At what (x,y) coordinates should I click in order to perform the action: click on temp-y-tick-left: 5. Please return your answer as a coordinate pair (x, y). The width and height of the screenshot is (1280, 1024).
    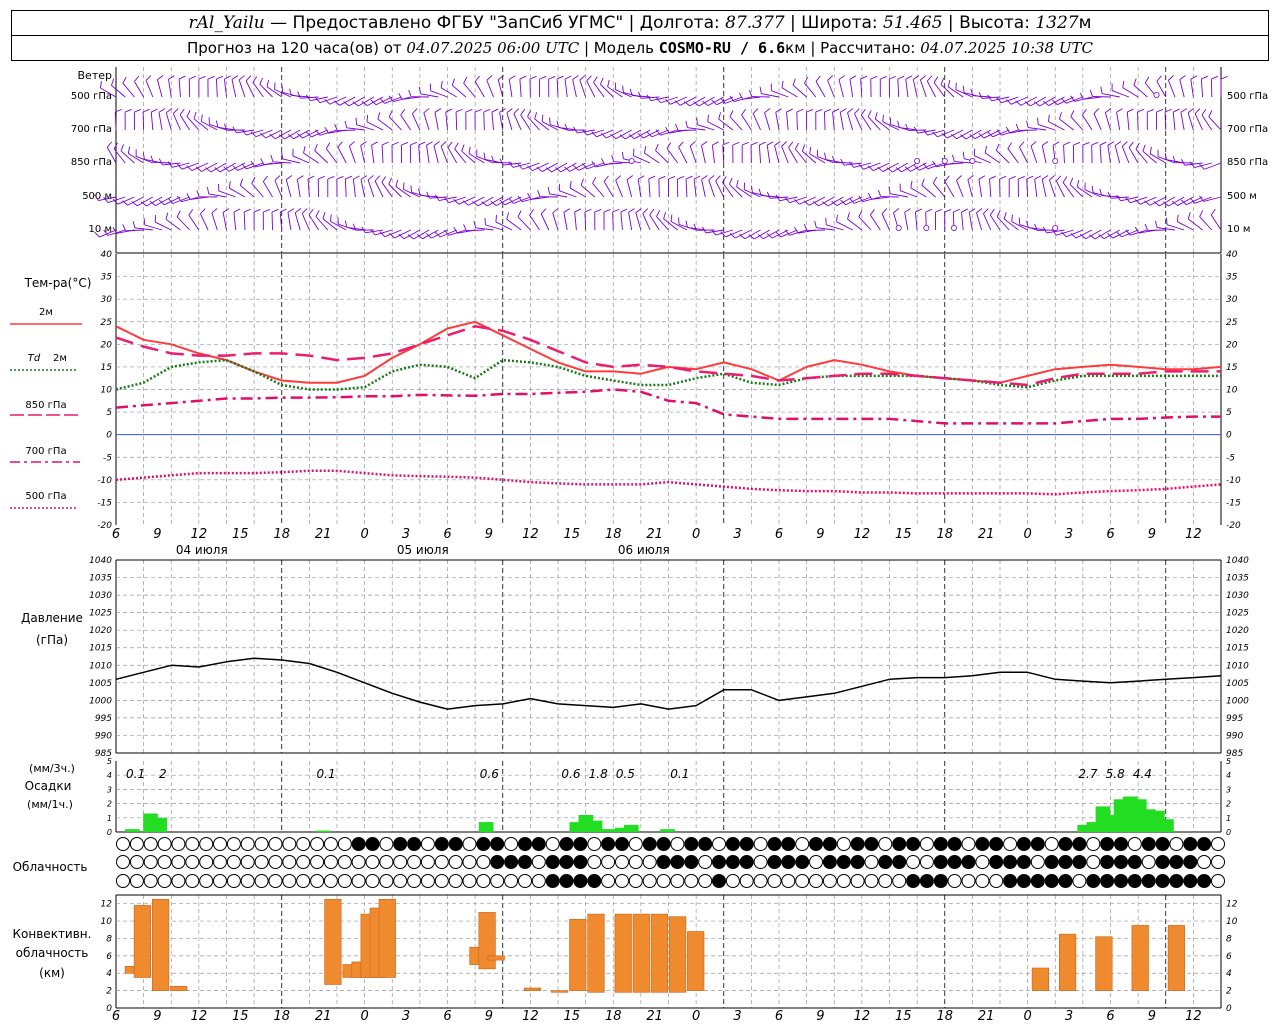
    Looking at the image, I should click on (109, 413).